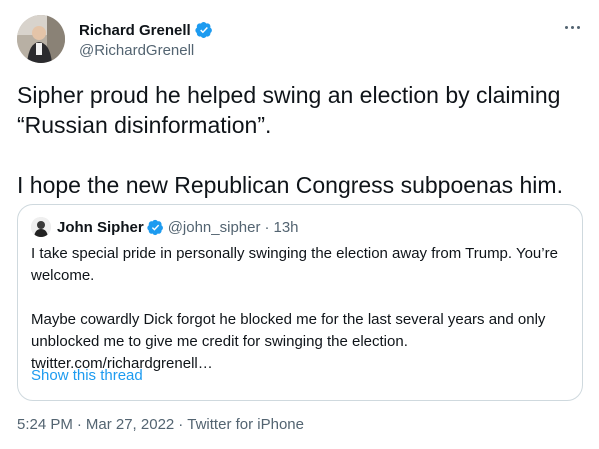 The height and width of the screenshot is (449, 599). I want to click on author-name-row: Richard Grenell, so click(146, 30).